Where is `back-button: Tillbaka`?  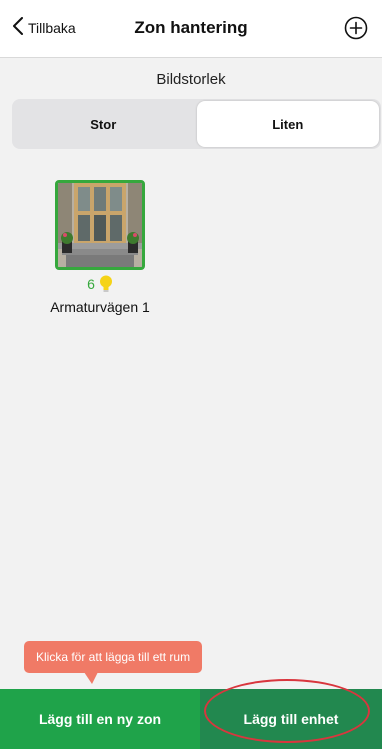
back-button: Tillbaka is located at coordinates (44, 28).